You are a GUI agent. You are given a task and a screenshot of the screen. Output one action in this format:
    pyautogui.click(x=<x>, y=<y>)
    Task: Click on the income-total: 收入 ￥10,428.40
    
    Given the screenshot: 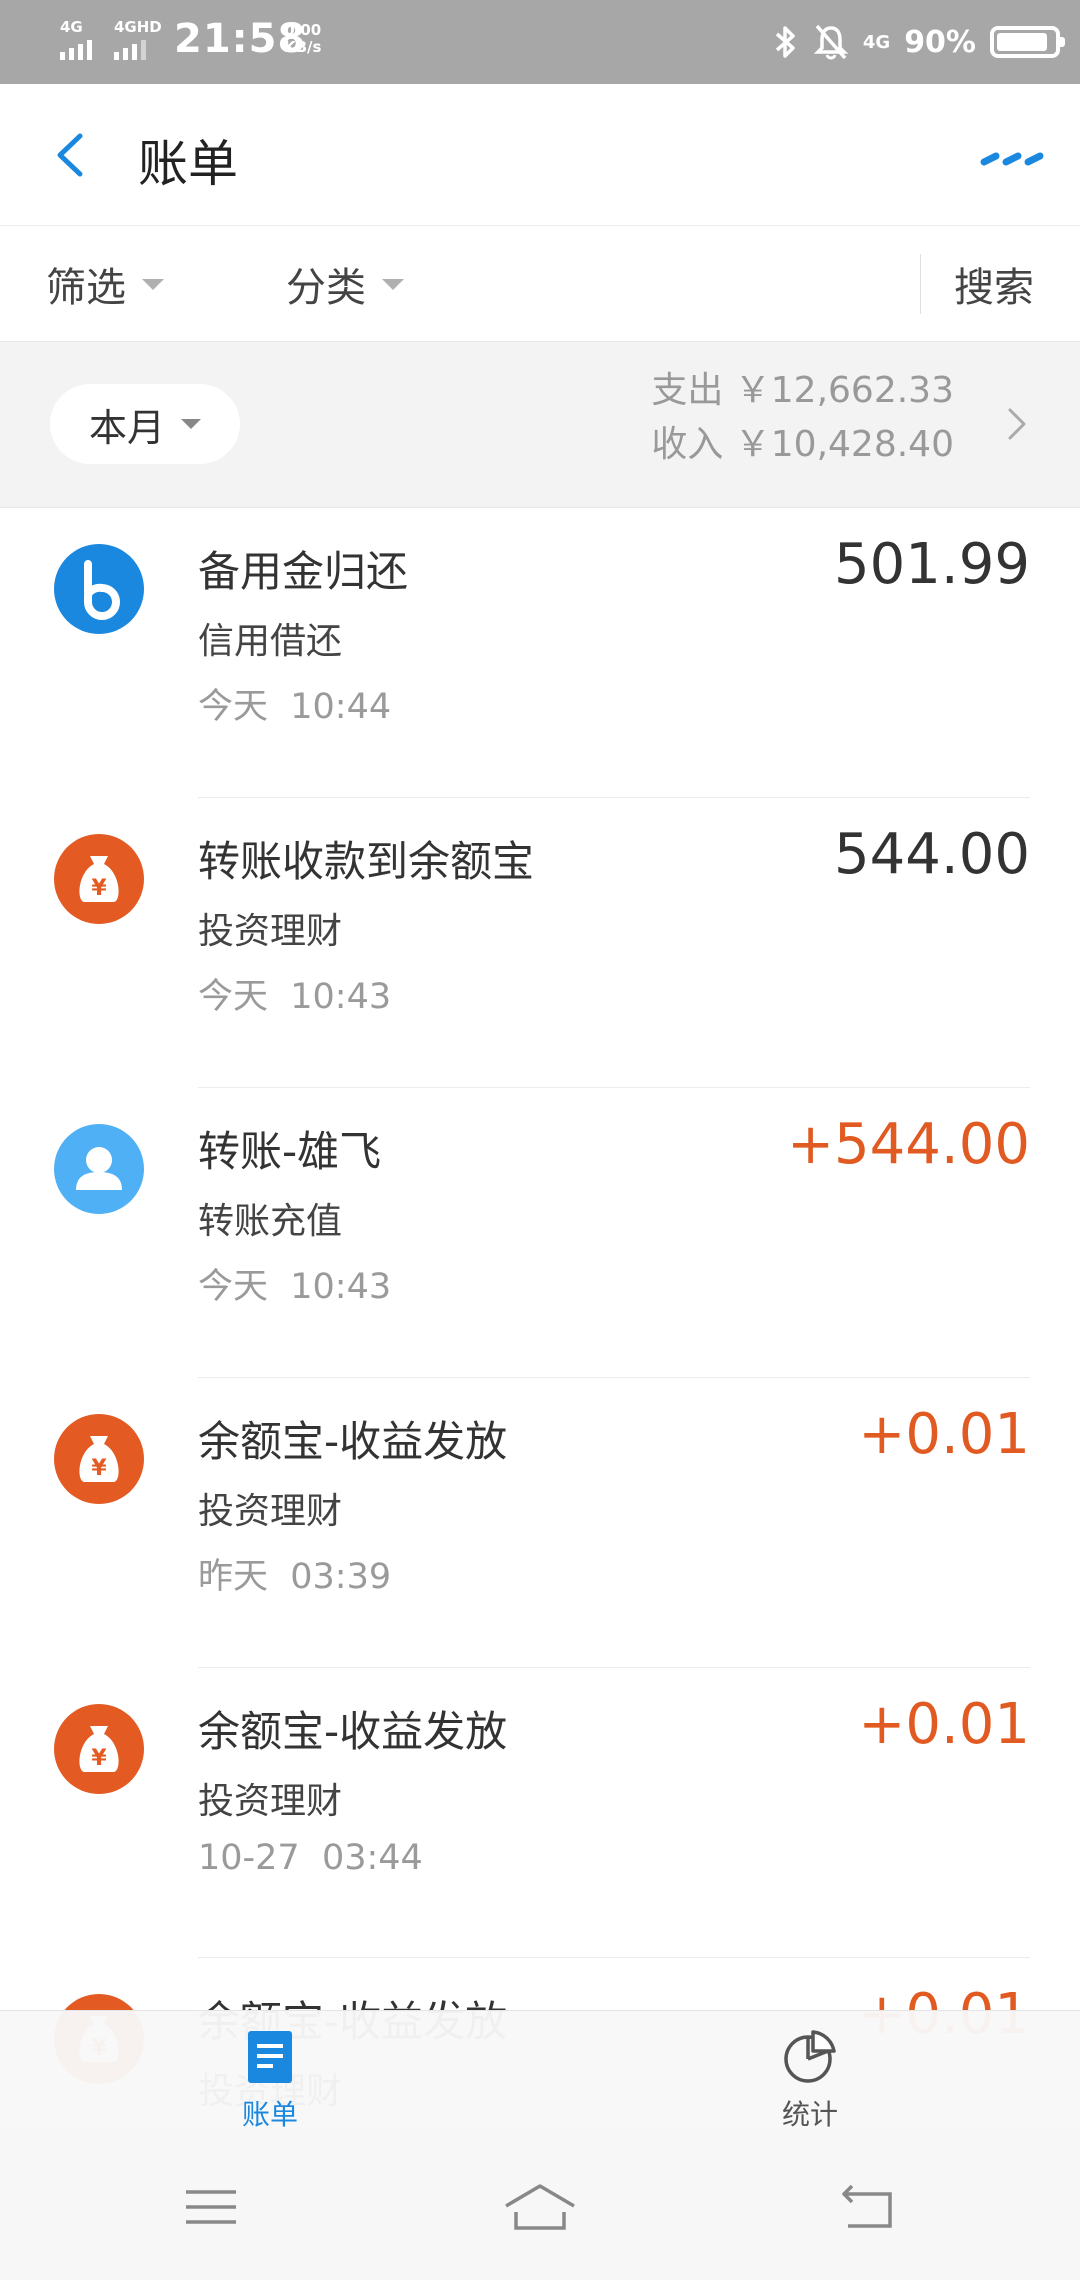 What is the action you would take?
    pyautogui.click(x=802, y=444)
    